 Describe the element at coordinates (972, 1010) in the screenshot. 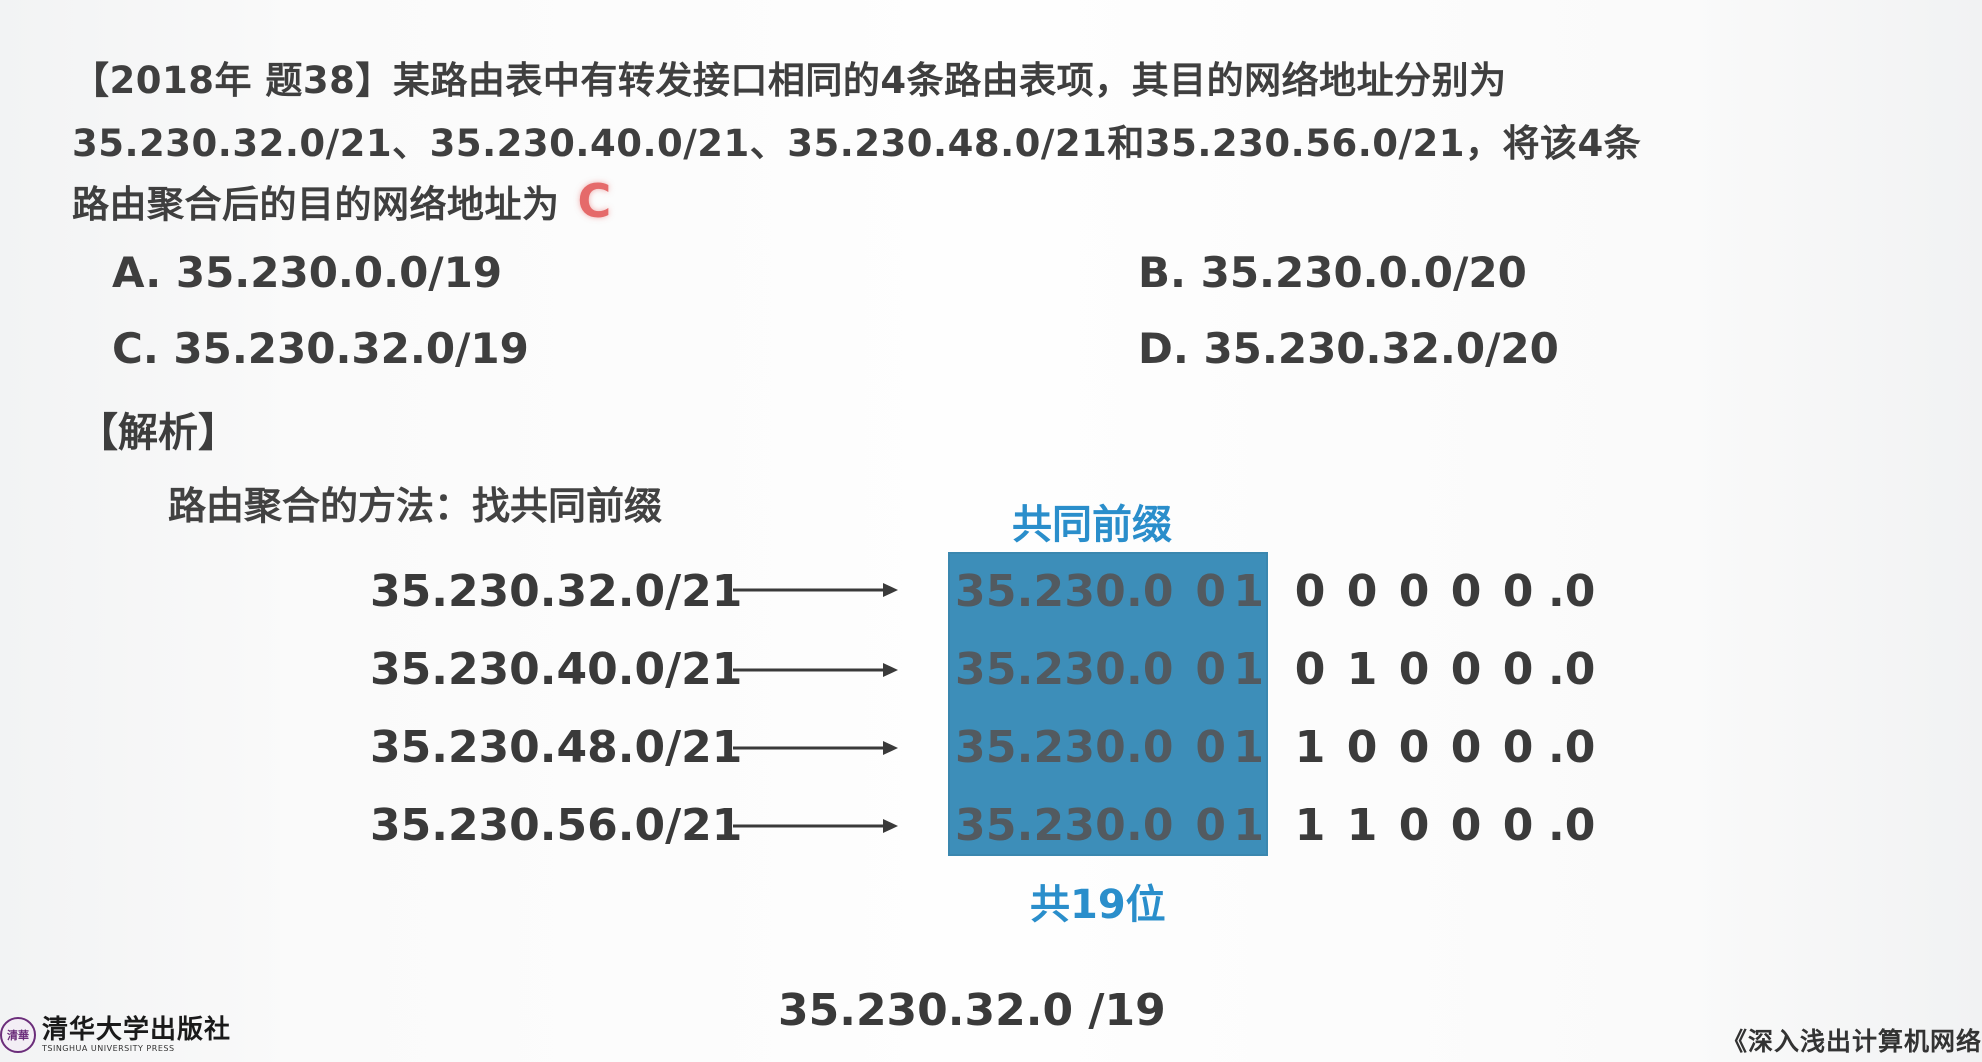

I see `aggregated-result: 35.230.32.0 /19` at that location.